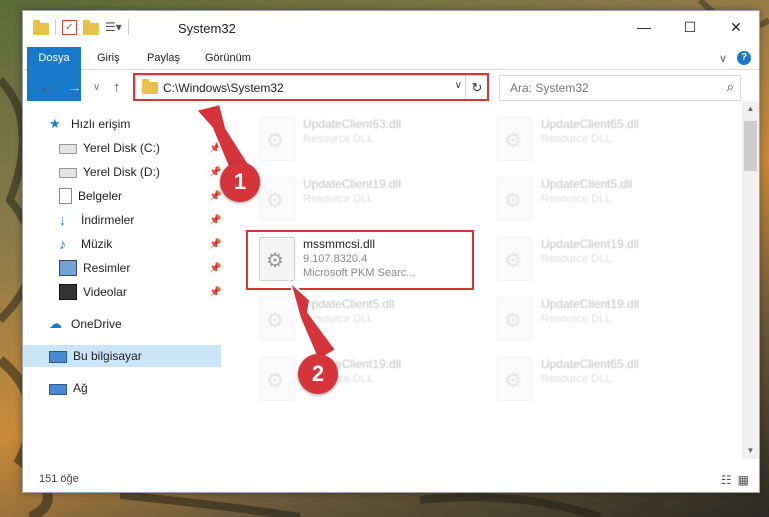 This screenshot has width=769, height=517. Describe the element at coordinates (107, 356) in the screenshot. I see `sidebar-item-label: Bu bilgisayar` at that location.